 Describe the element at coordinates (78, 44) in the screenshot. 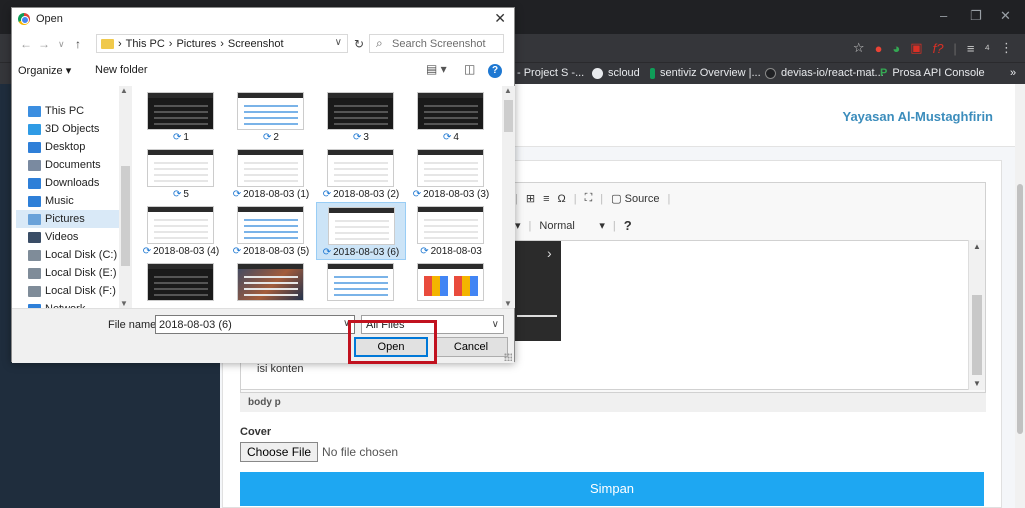

I see `up-arrow-icon: ↑` at that location.